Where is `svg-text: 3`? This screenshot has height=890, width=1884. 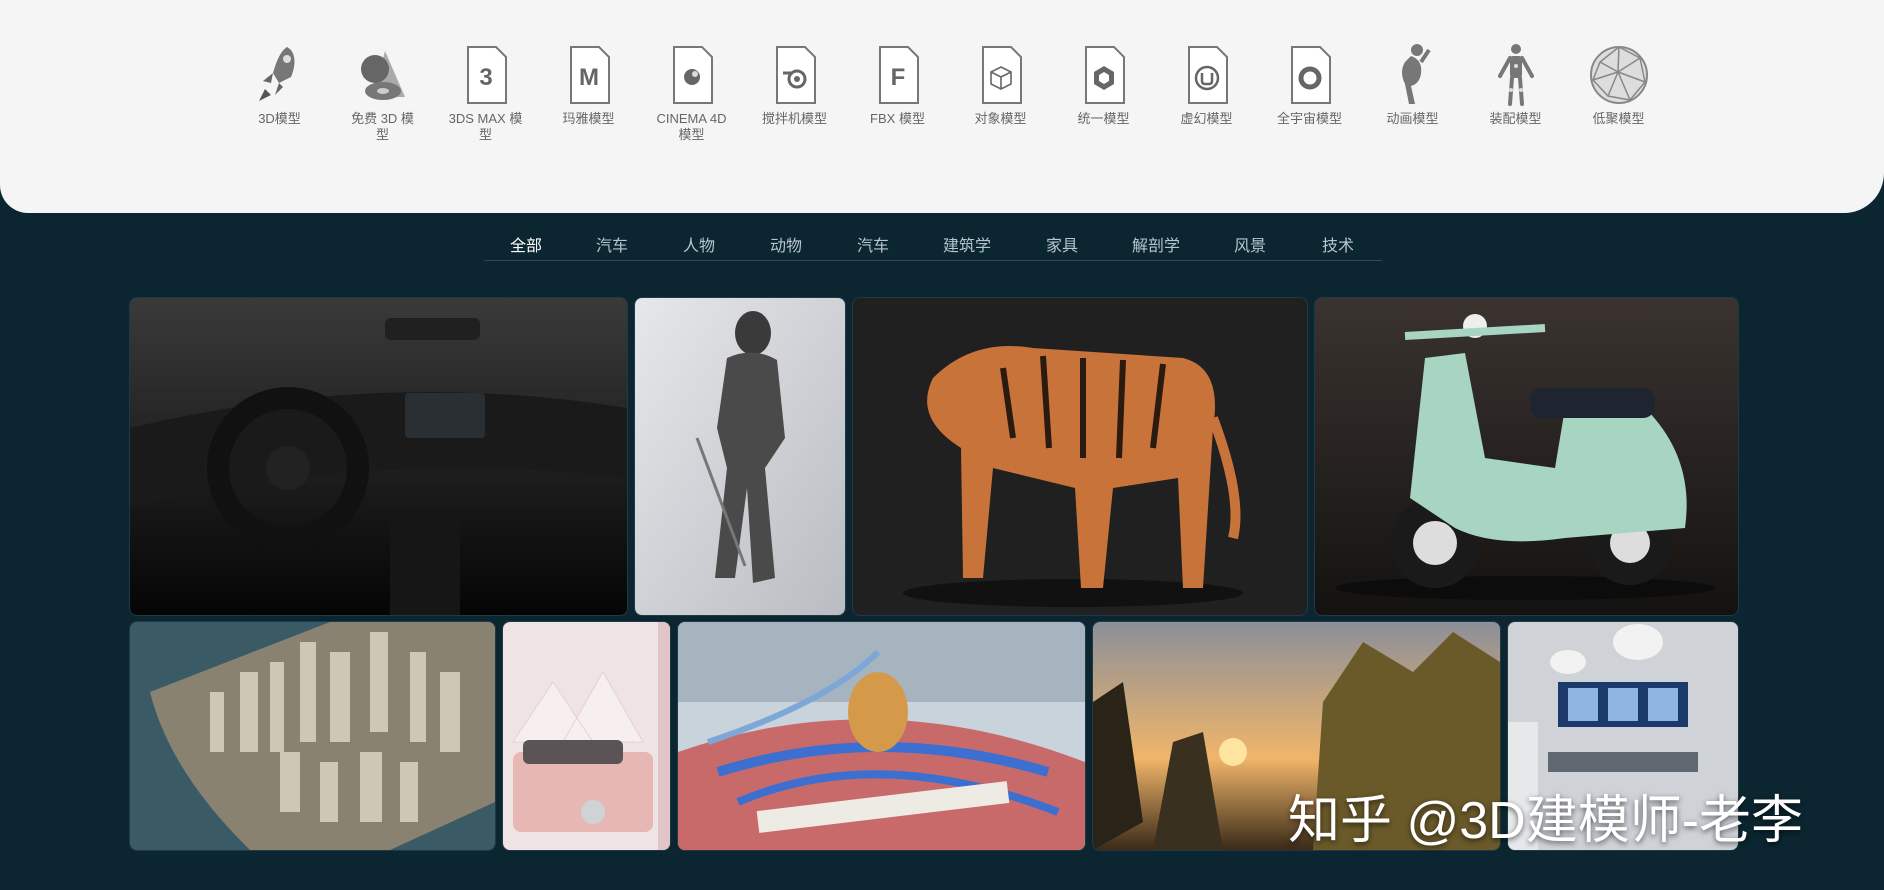 svg-text: 3 is located at coordinates (485, 77).